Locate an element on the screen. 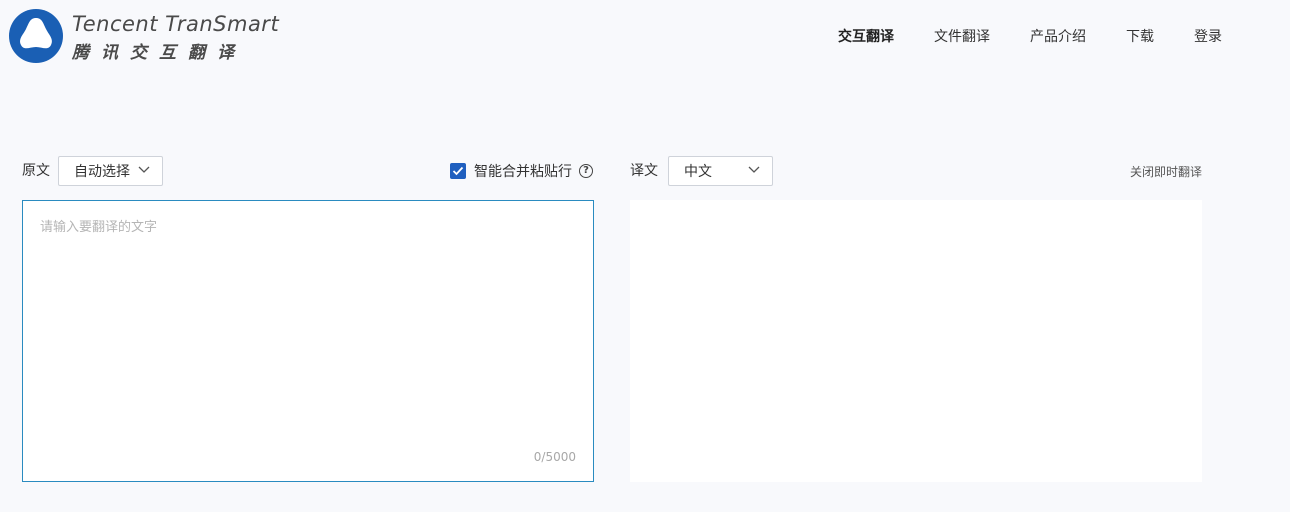  close-instant-translation-link: 关闭即时翻译 is located at coordinates (1166, 171).